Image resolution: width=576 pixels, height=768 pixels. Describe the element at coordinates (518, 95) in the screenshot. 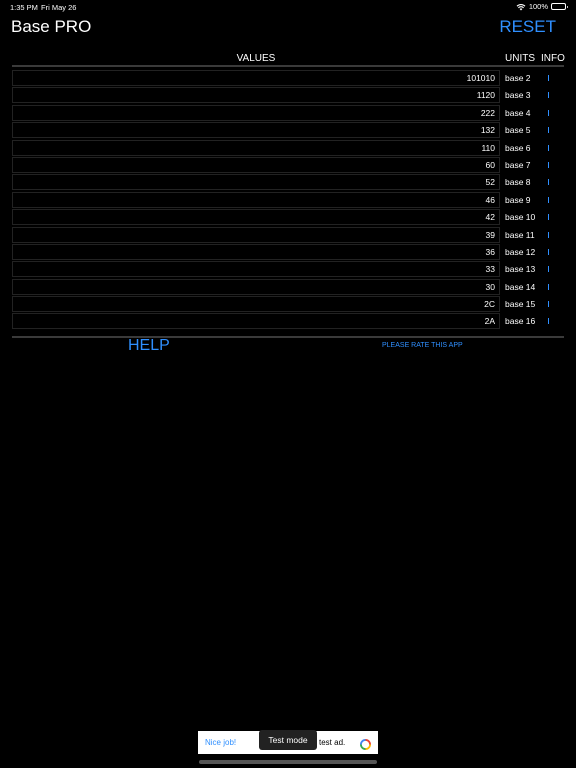

I see `unit-label: base 3` at that location.